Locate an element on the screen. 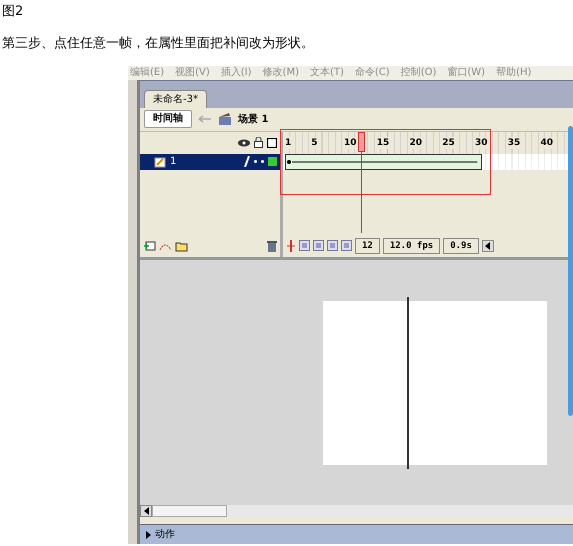 The width and height of the screenshot is (573, 546). ruler-label: 5 is located at coordinates (314, 142).